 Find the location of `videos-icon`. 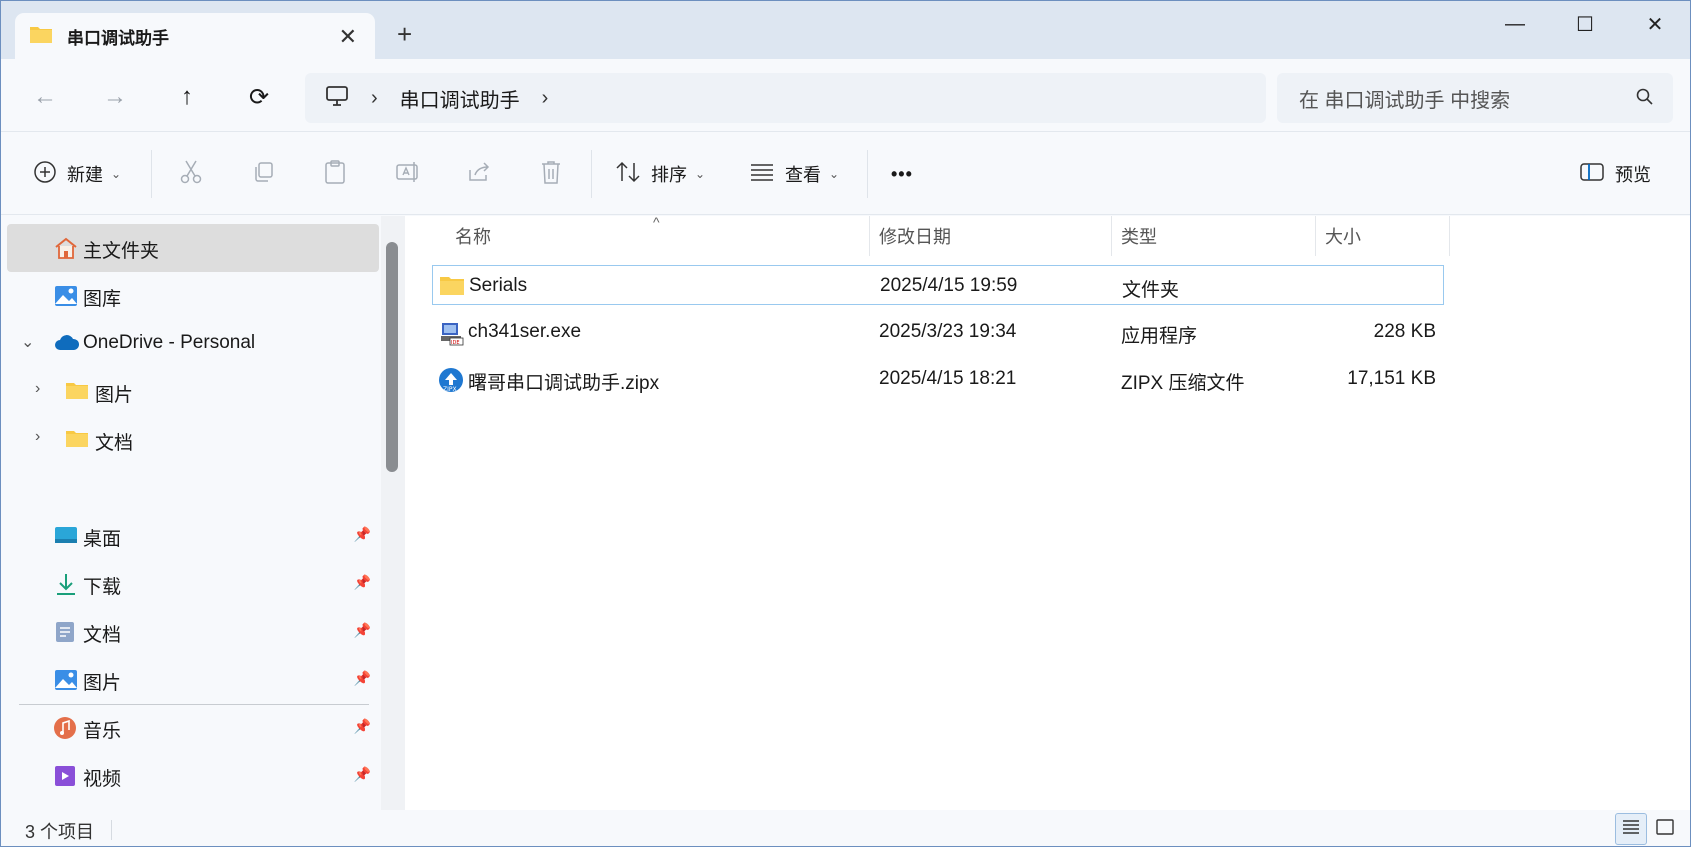

videos-icon is located at coordinates (66, 776).